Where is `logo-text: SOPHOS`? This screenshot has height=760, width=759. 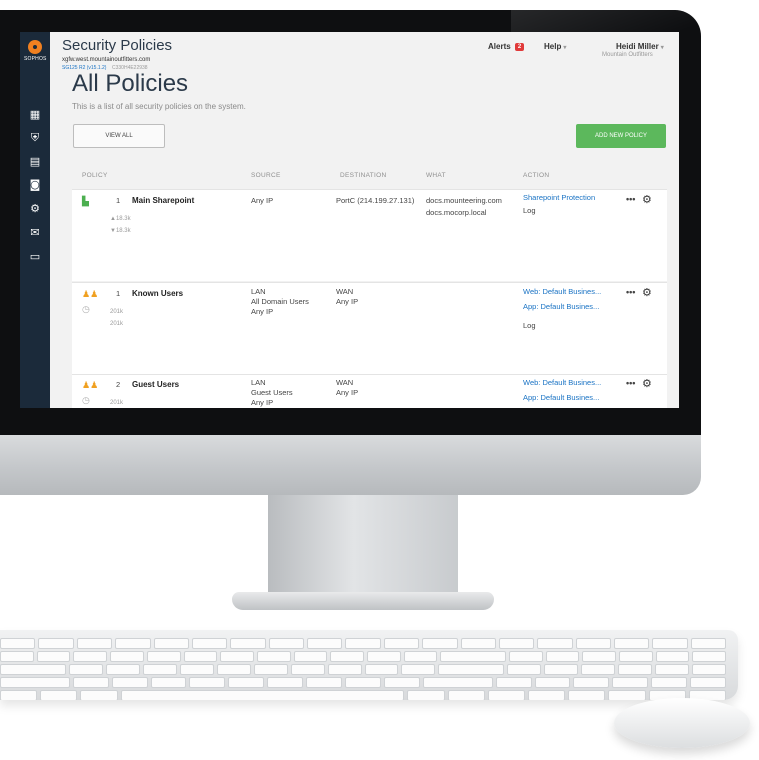 logo-text: SOPHOS is located at coordinates (35, 59).